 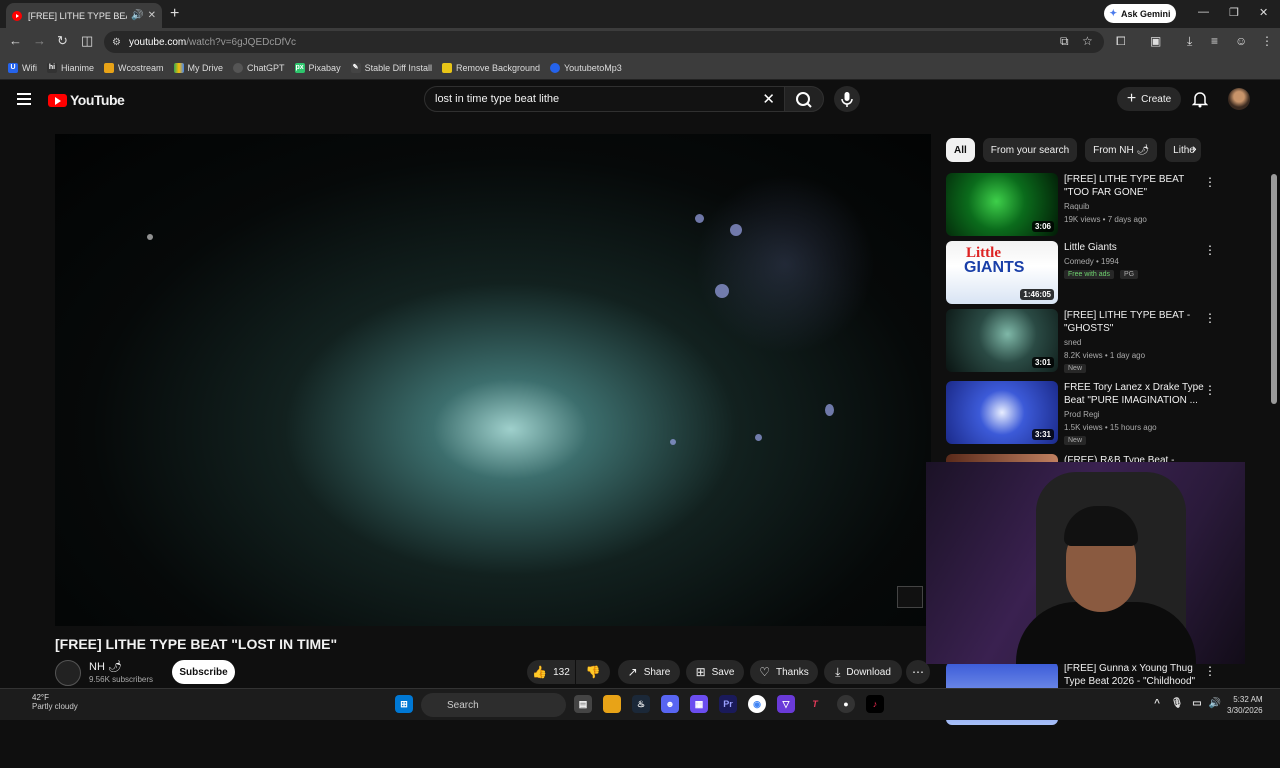 I want to click on clear-search-icon: ✕, so click(x=768, y=99).